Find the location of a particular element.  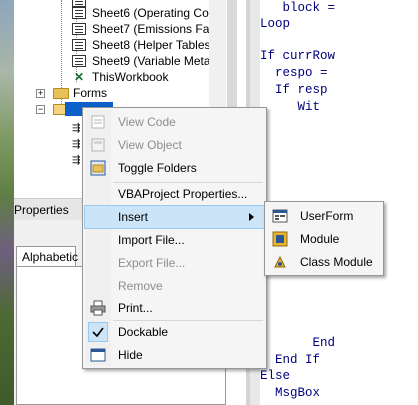

printer-icon is located at coordinates (98, 308).